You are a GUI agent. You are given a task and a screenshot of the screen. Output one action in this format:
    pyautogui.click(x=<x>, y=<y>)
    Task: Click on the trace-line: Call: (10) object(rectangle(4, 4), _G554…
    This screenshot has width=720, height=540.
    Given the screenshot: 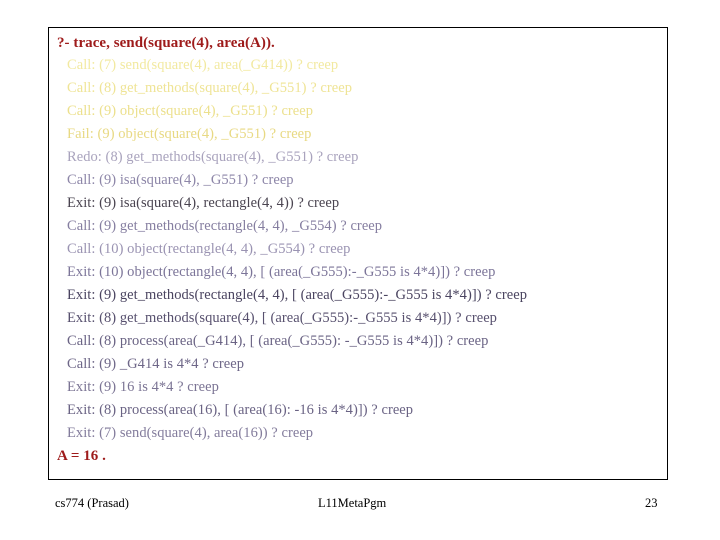 What is the action you would take?
    pyautogui.click(x=209, y=249)
    